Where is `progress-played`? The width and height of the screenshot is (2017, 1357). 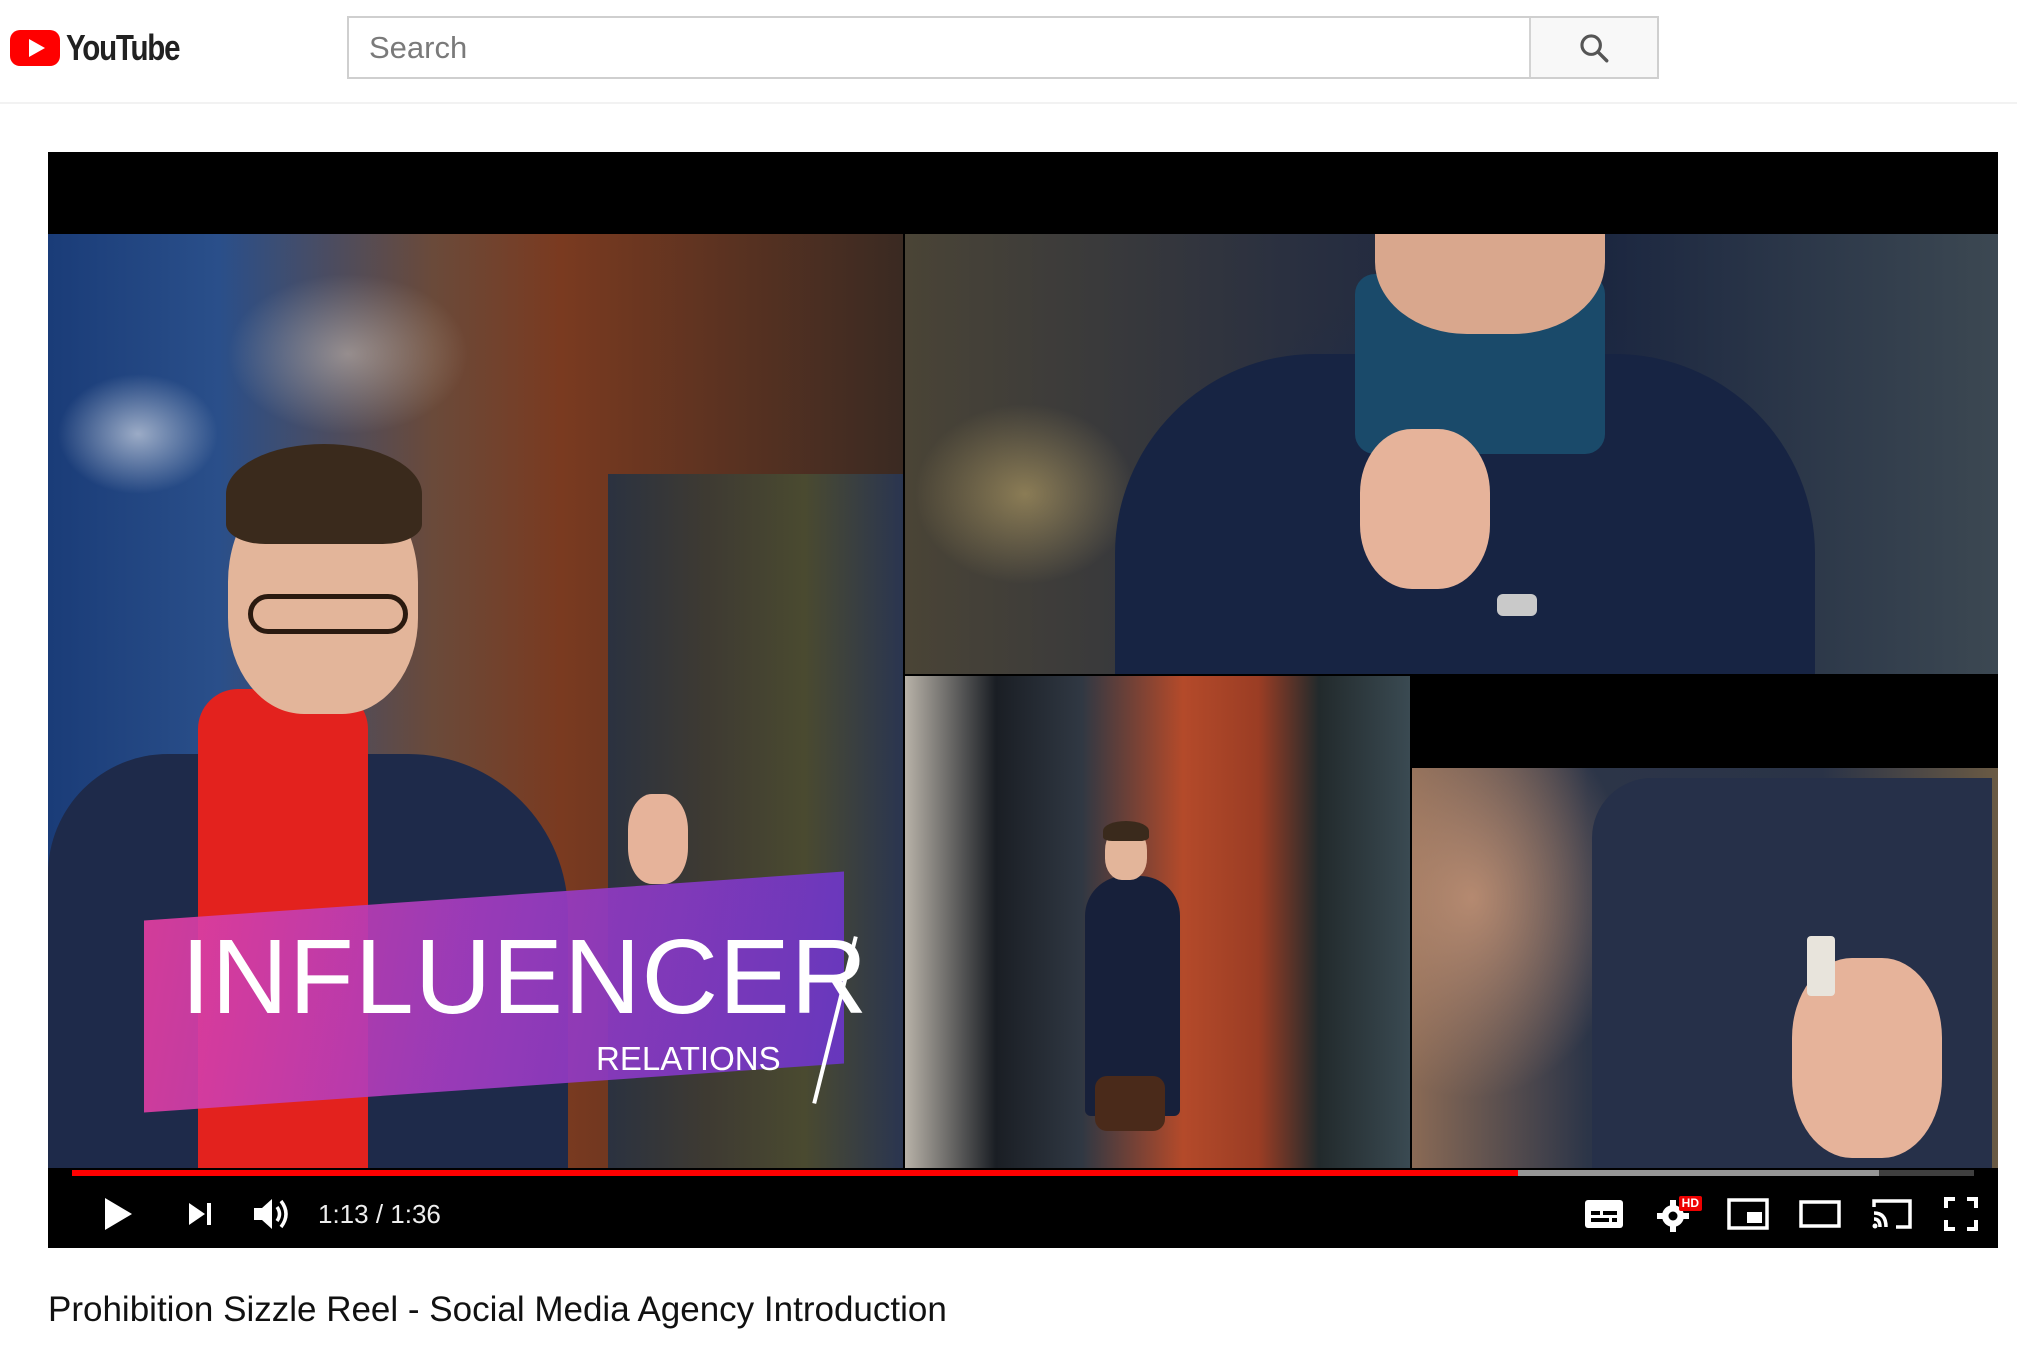
progress-played is located at coordinates (795, 1173).